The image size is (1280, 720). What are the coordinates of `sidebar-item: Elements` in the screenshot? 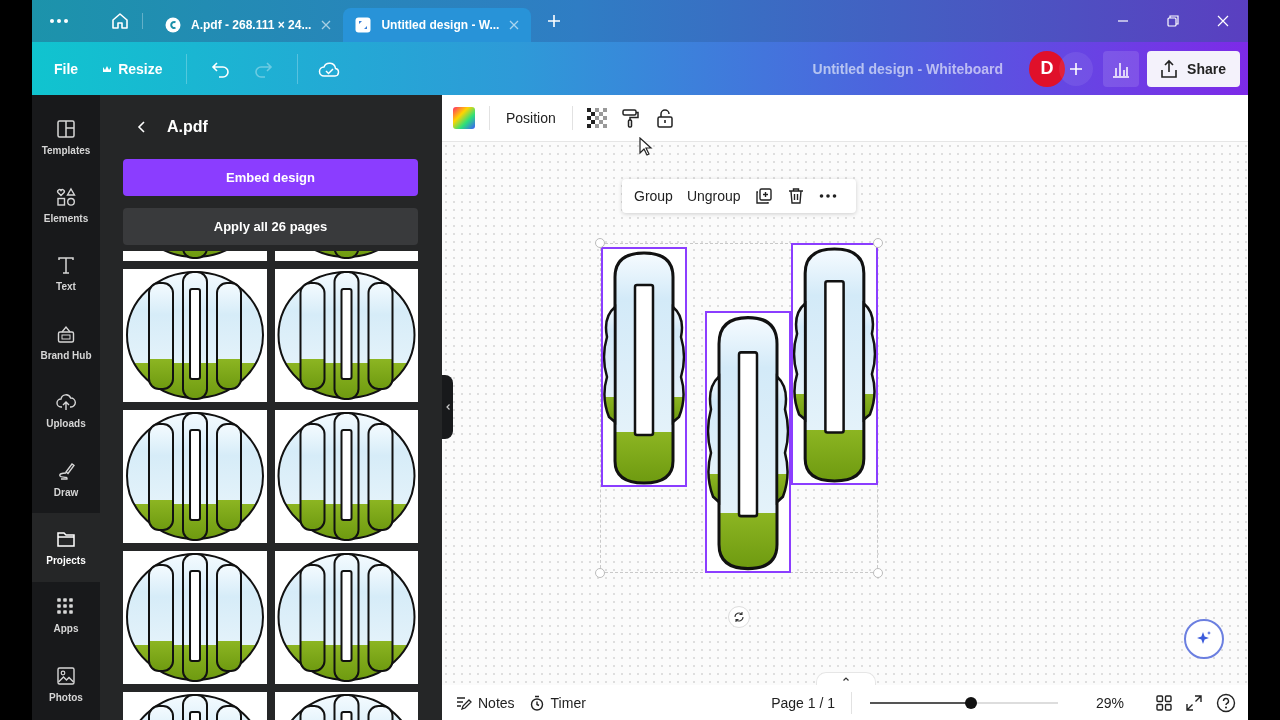 It's located at (66, 205).